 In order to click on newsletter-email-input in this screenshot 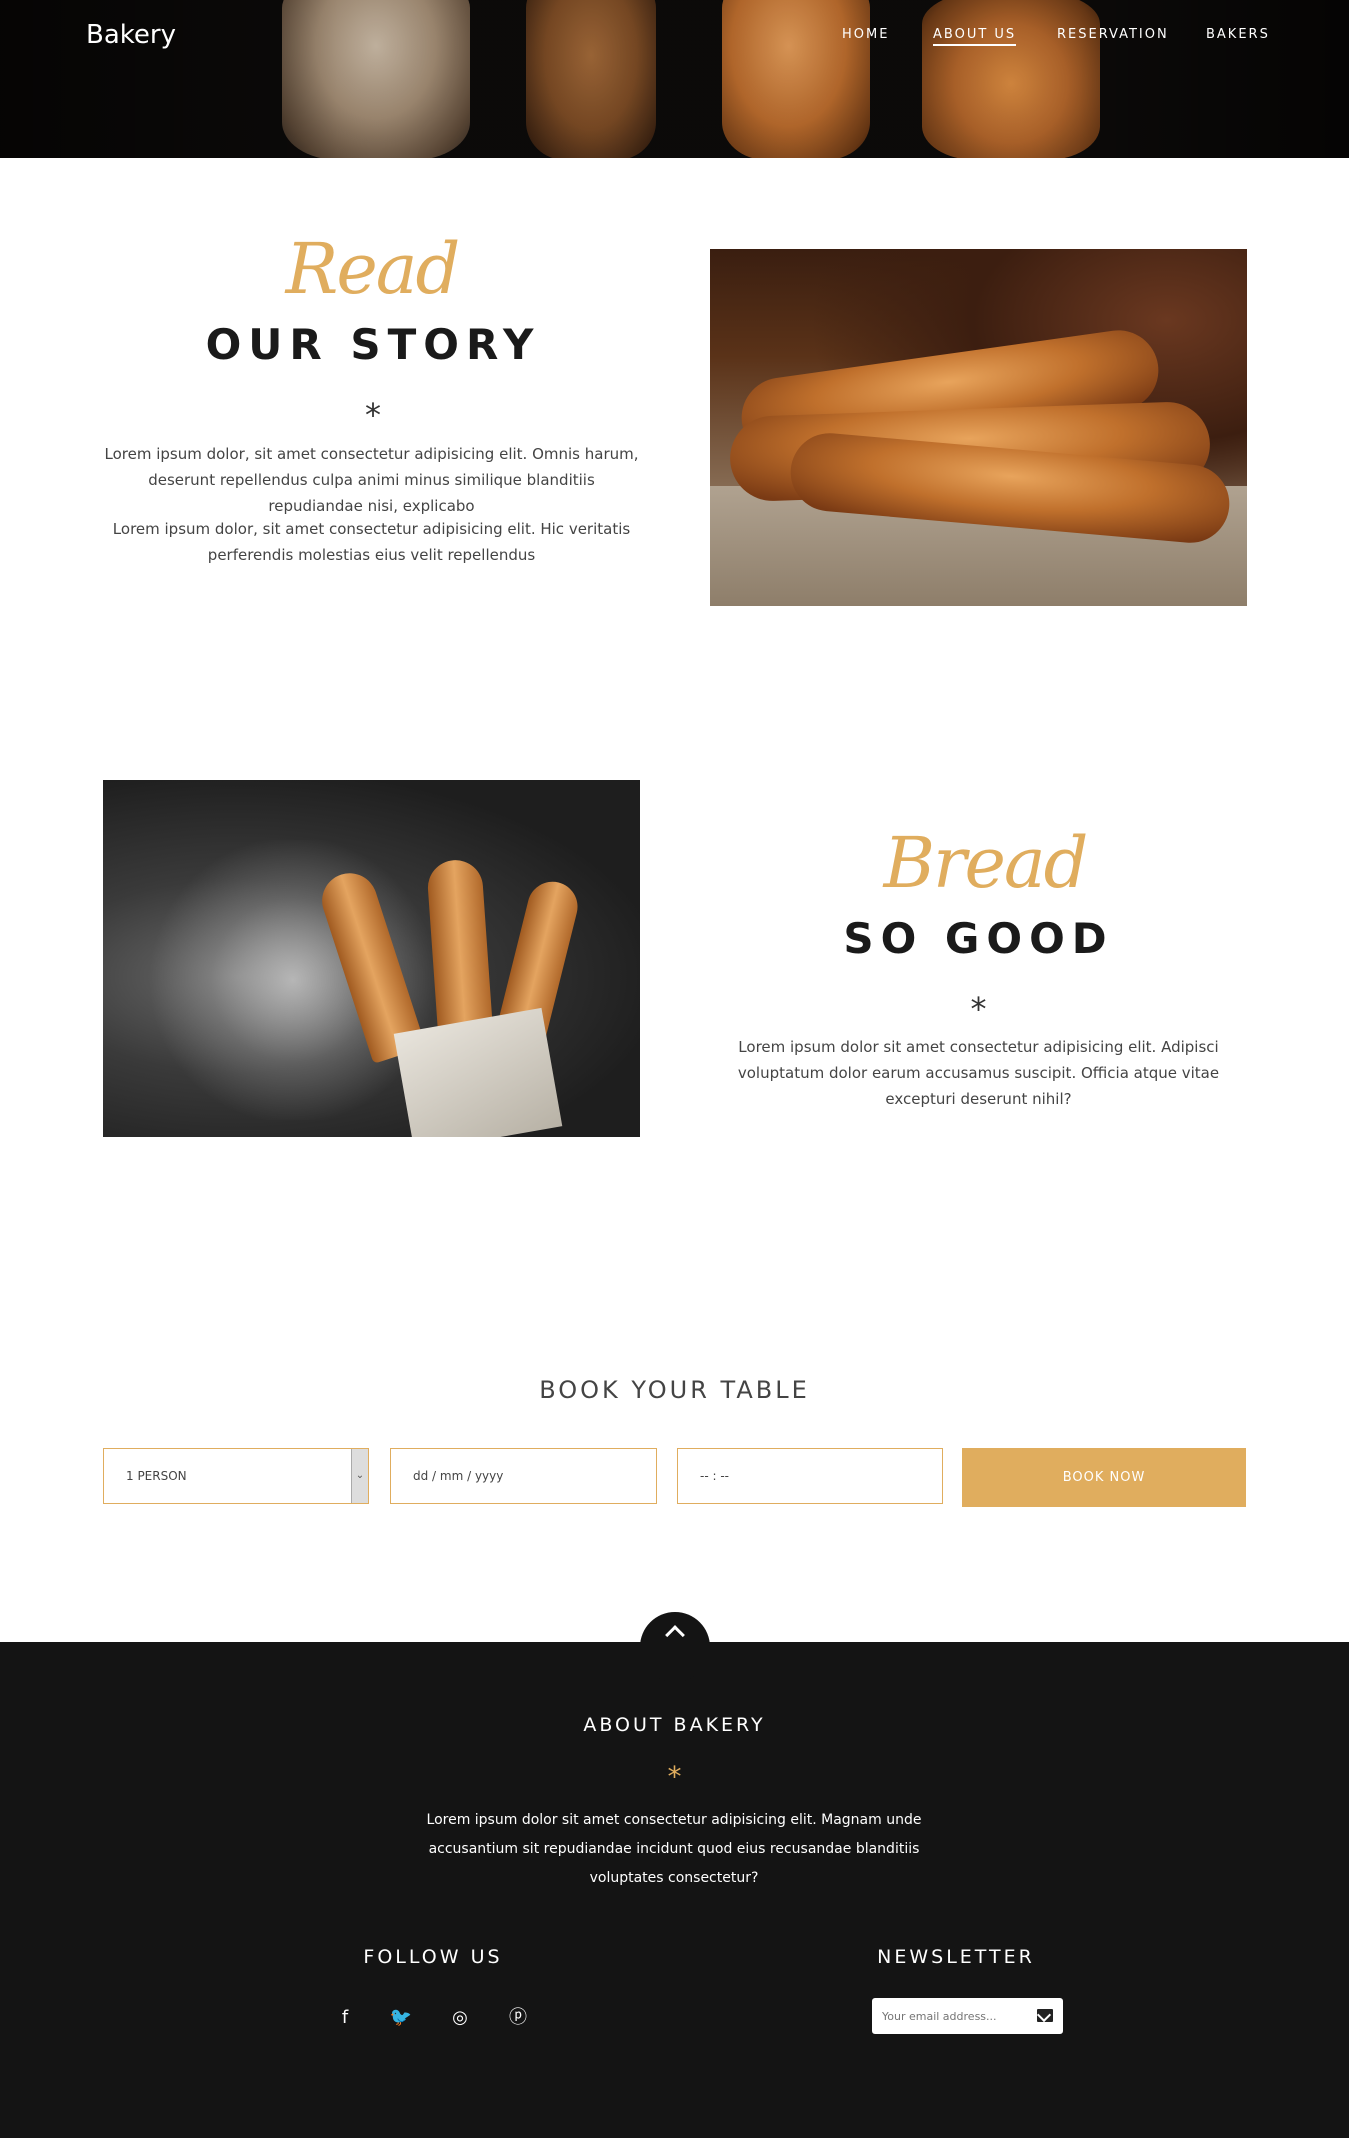, I will do `click(947, 2016)`.